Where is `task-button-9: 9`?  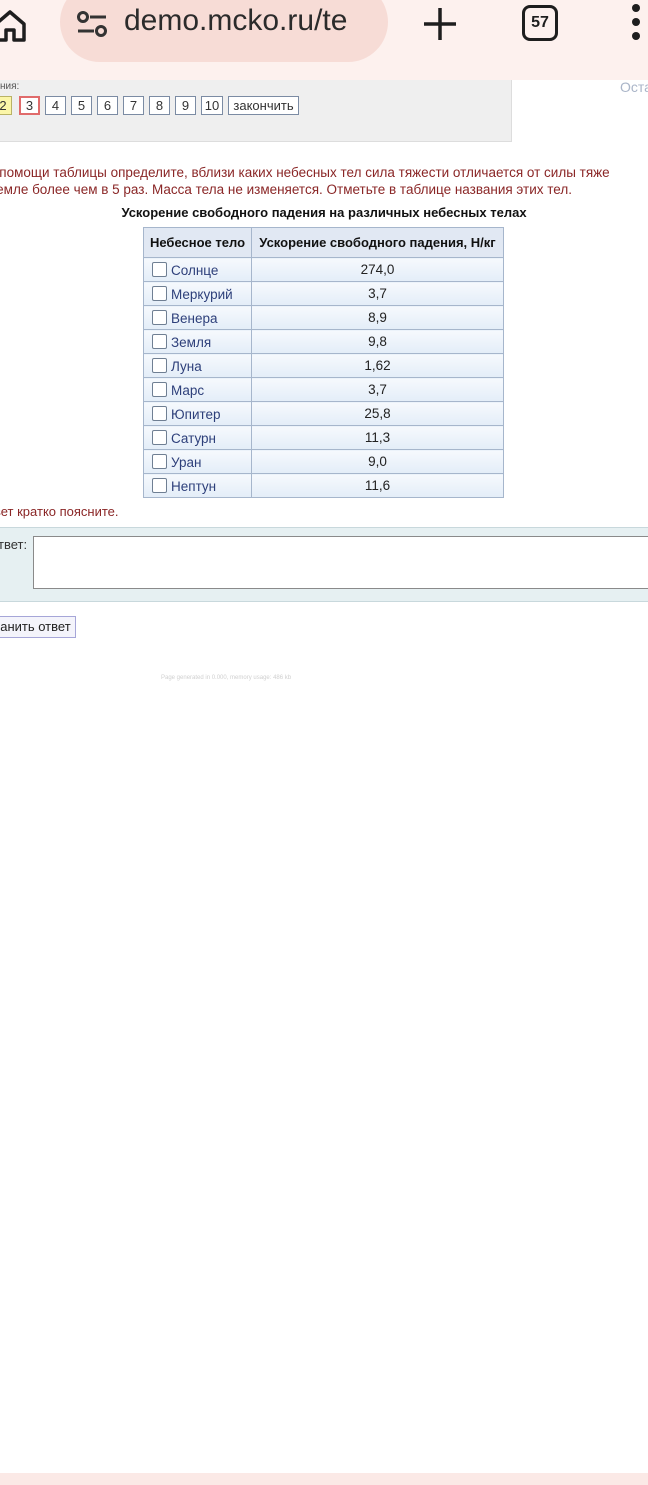
task-button-9: 9 is located at coordinates (185, 105).